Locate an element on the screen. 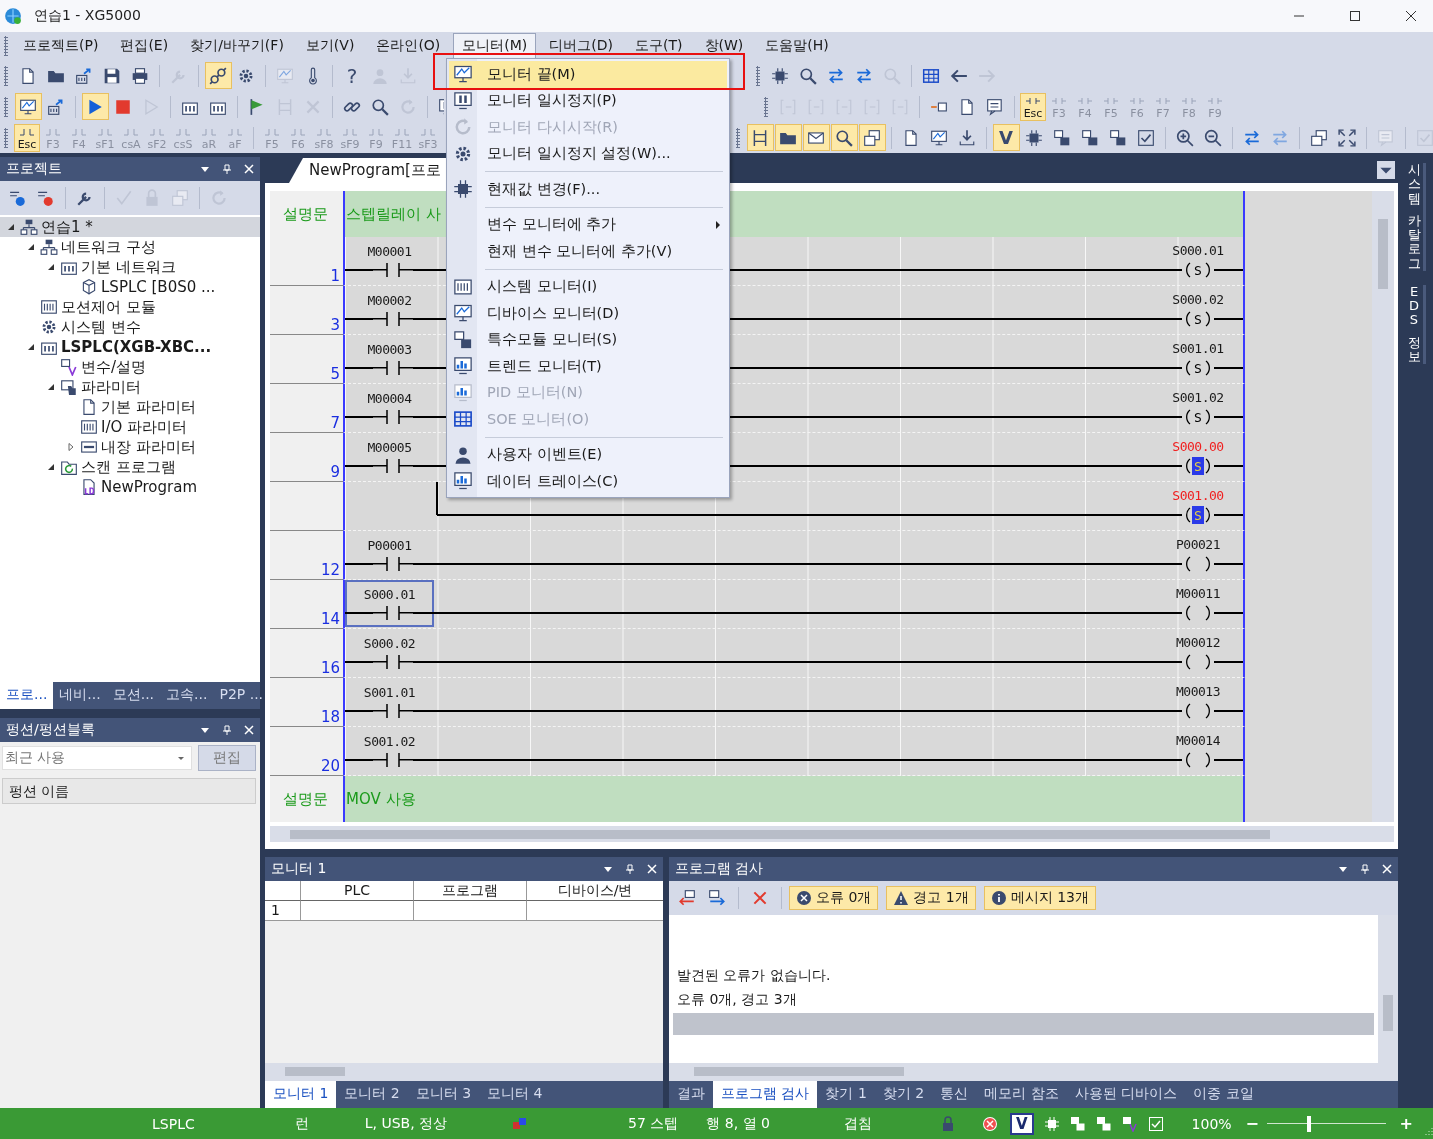 The height and width of the screenshot is (1139, 1433). menu-item: 모니터 끝(M) is located at coordinates (588, 74).